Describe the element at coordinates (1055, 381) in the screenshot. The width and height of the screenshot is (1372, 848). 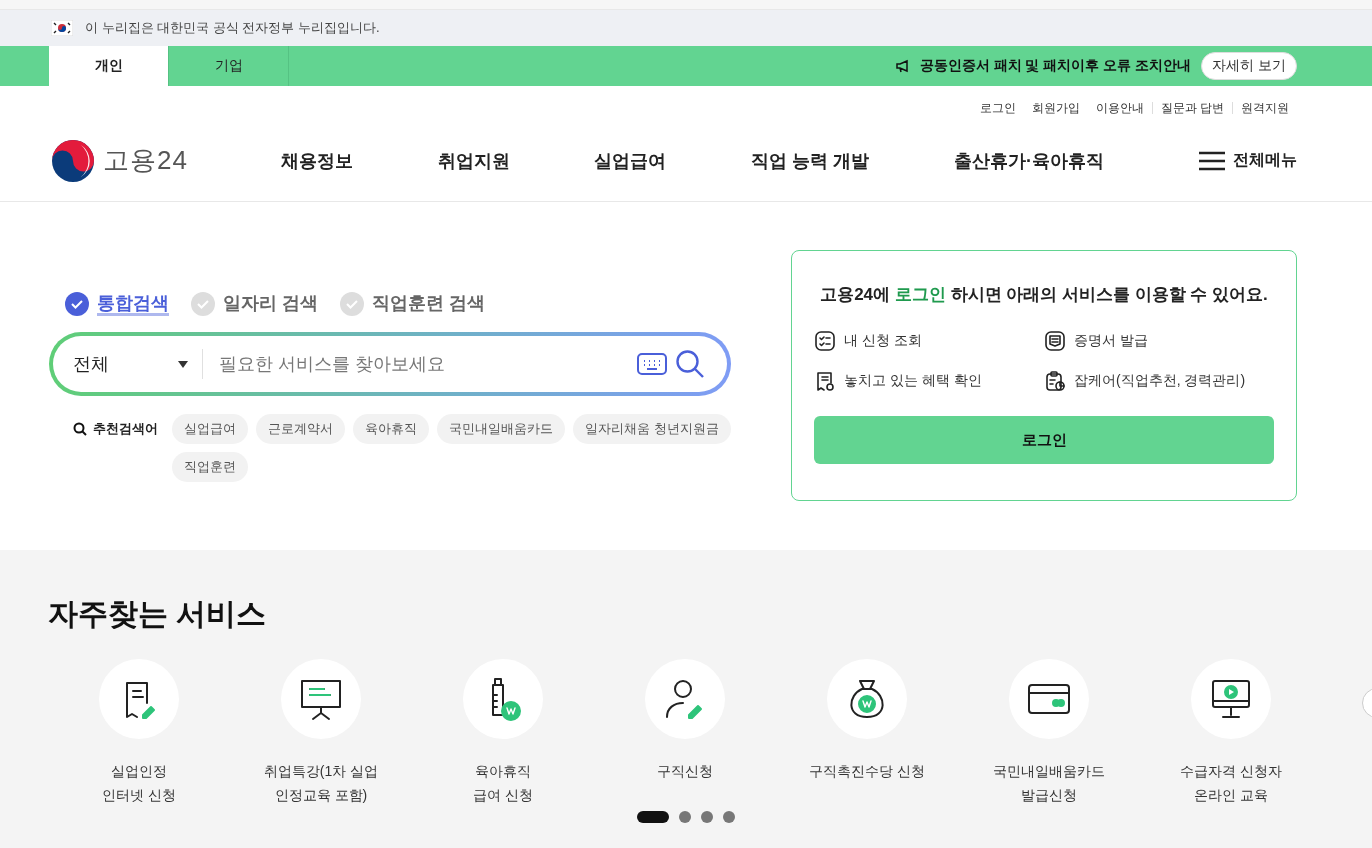
I see `clipboard-chart-icon` at that location.